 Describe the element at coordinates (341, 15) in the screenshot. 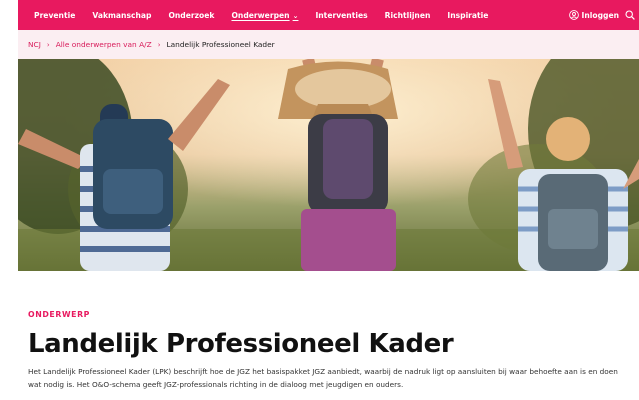

I see `nav-item-interventies: Interventies` at that location.